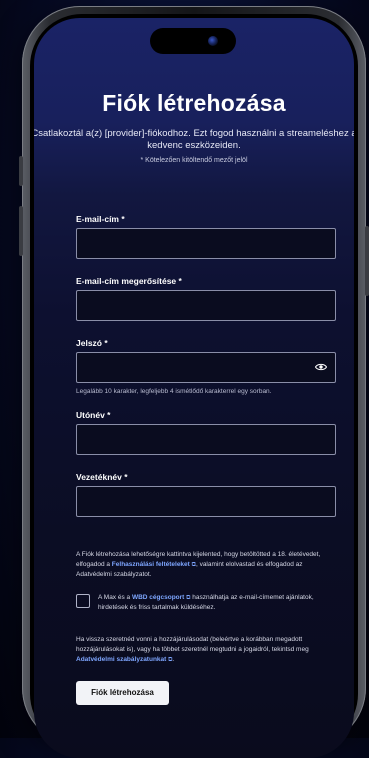 This screenshot has width=369, height=758. What do you see at coordinates (129, 281) in the screenshot?
I see `email-confirm-label: E-mail-cím megerősítése *` at bounding box center [129, 281].